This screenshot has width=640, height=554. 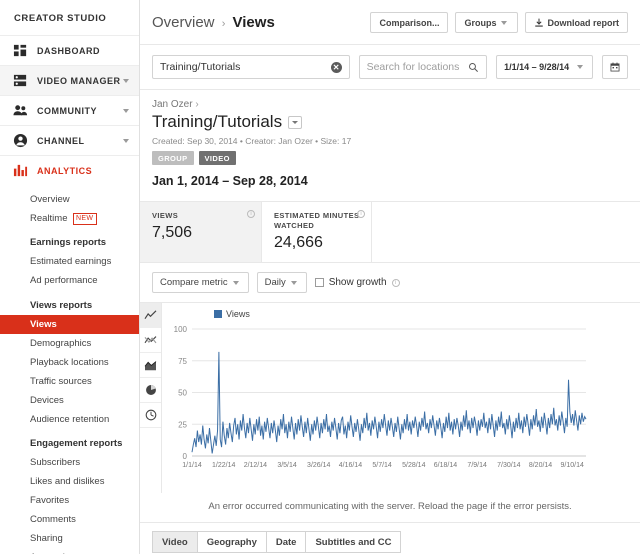 What do you see at coordinates (69, 50) in the screenshot?
I see `sidebar-item-dashboard: DASHBOARD` at bounding box center [69, 50].